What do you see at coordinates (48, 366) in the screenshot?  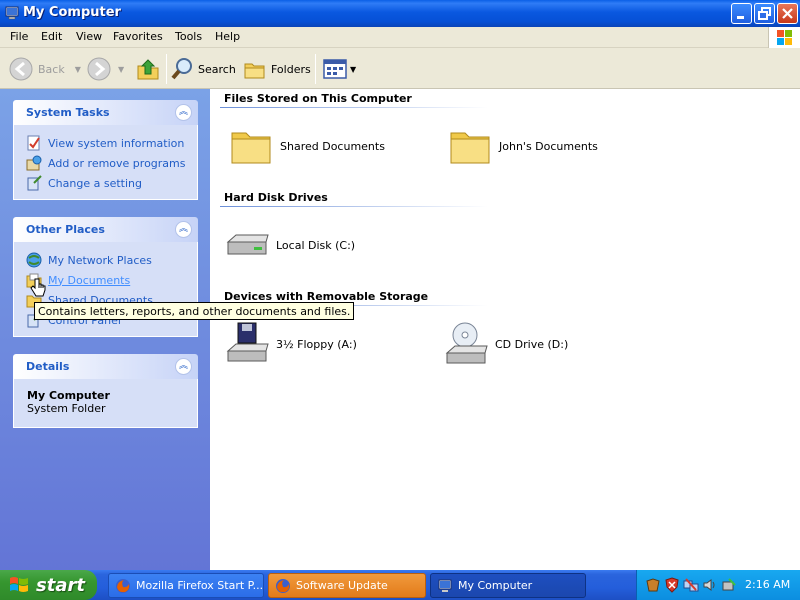 I see `details-title: Details` at bounding box center [48, 366].